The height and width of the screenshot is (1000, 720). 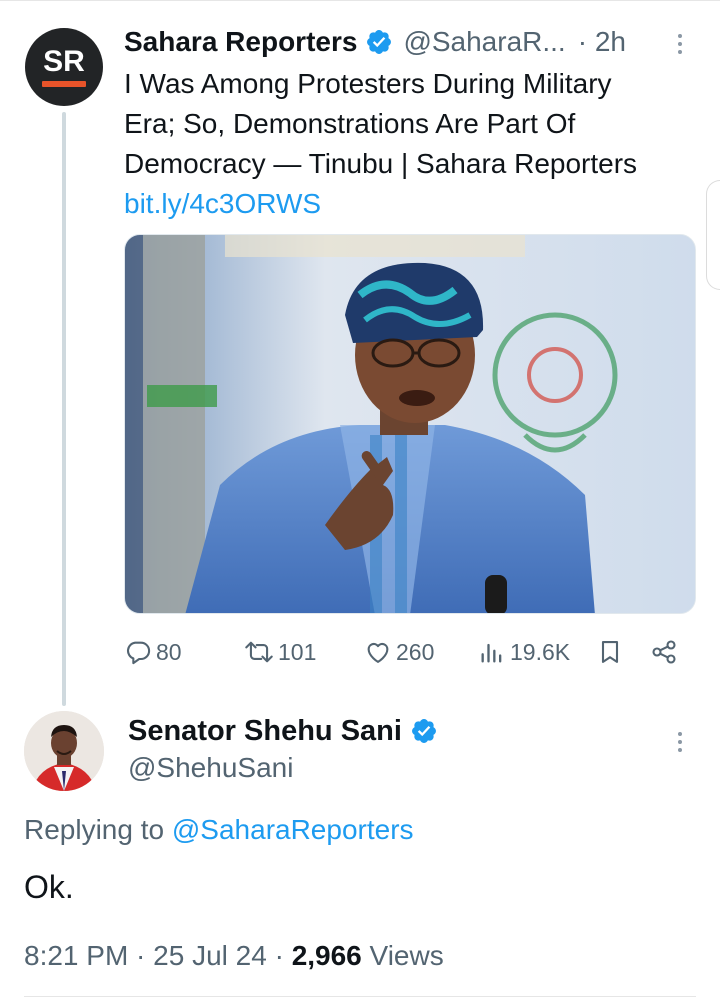 I want to click on reply-button: 80, so click(x=153, y=652).